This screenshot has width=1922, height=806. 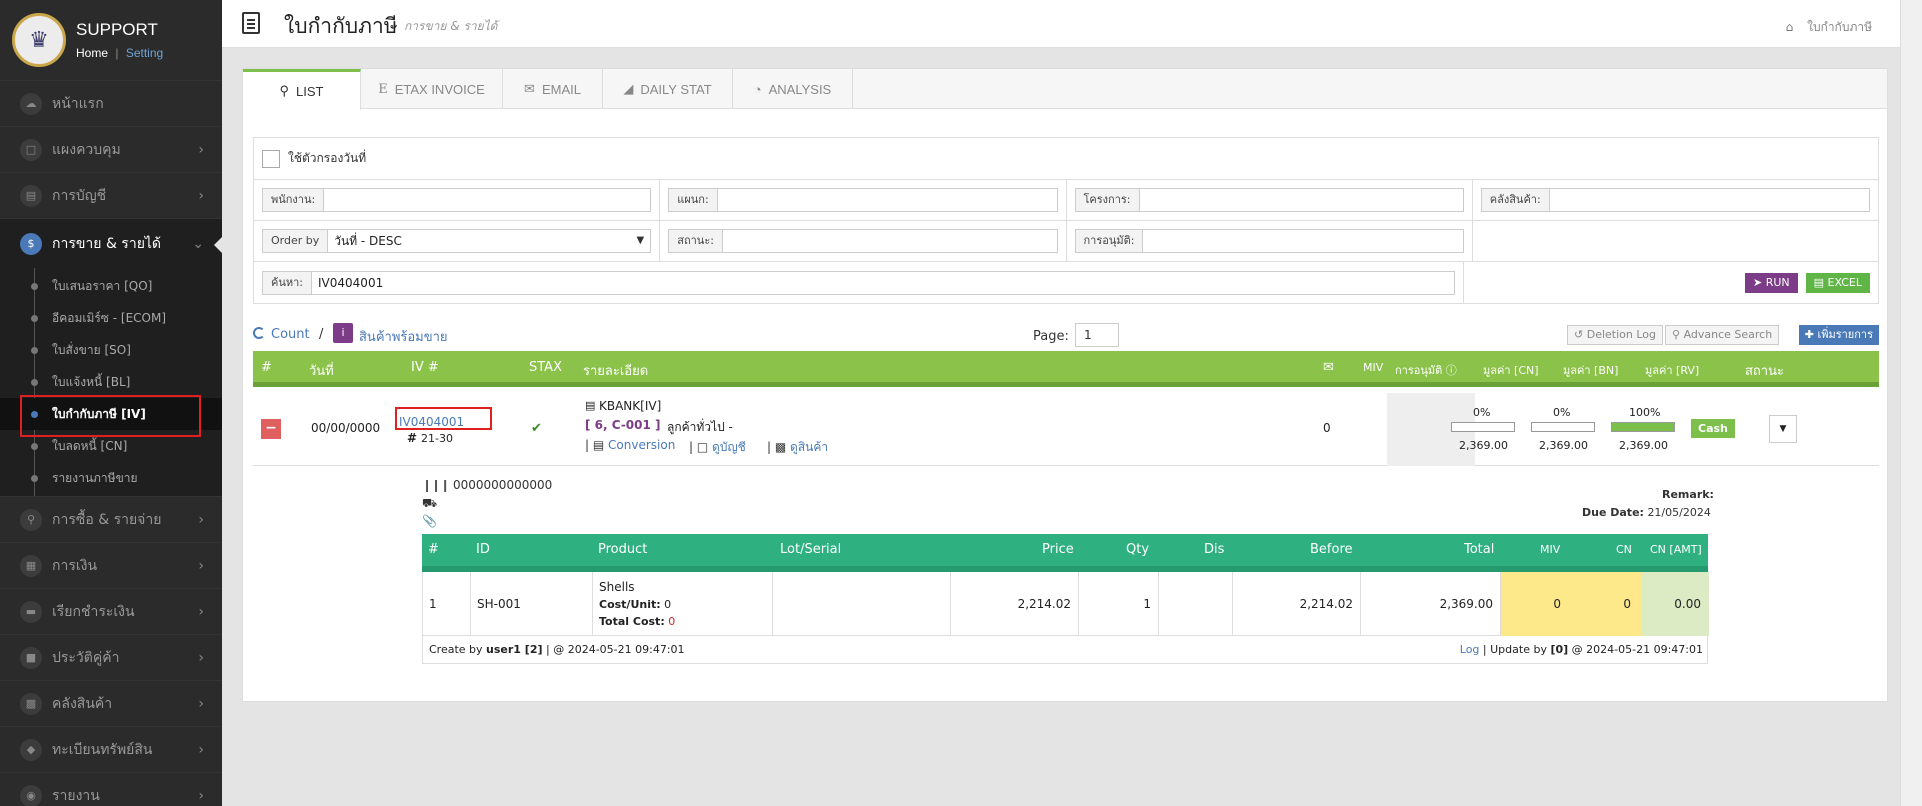 I want to click on updated-at: @ 2024-05-21 09:47:01, so click(x=1637, y=649).